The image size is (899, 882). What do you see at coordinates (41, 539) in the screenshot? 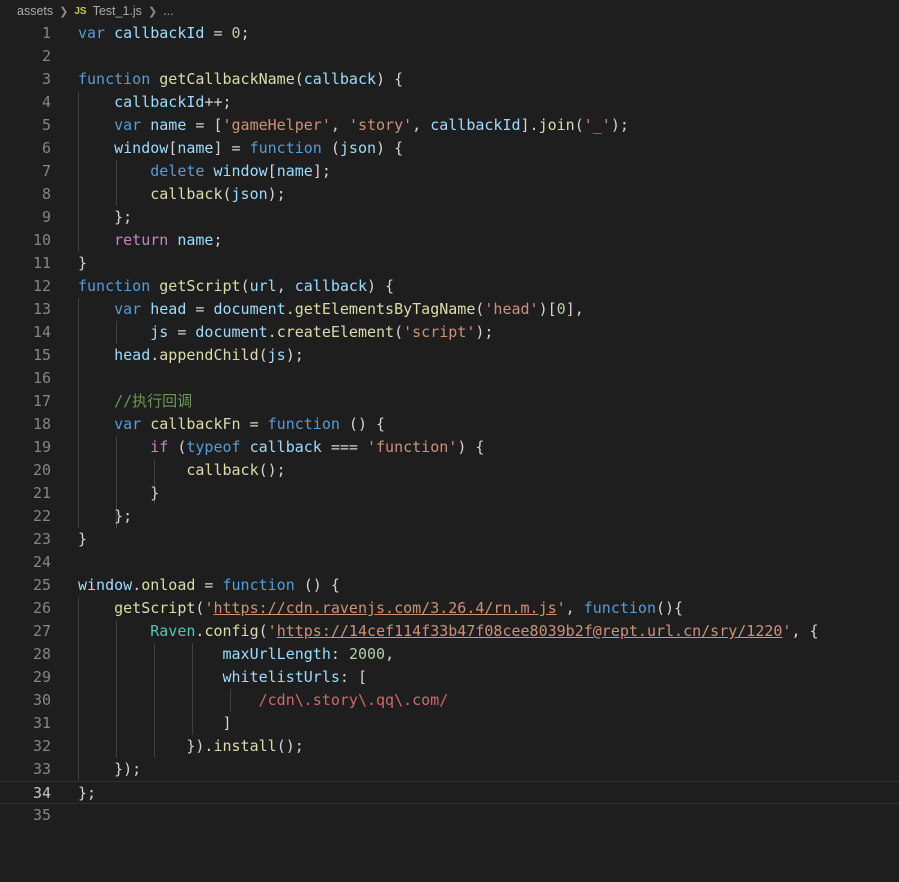
I see `line-number: 23` at bounding box center [41, 539].